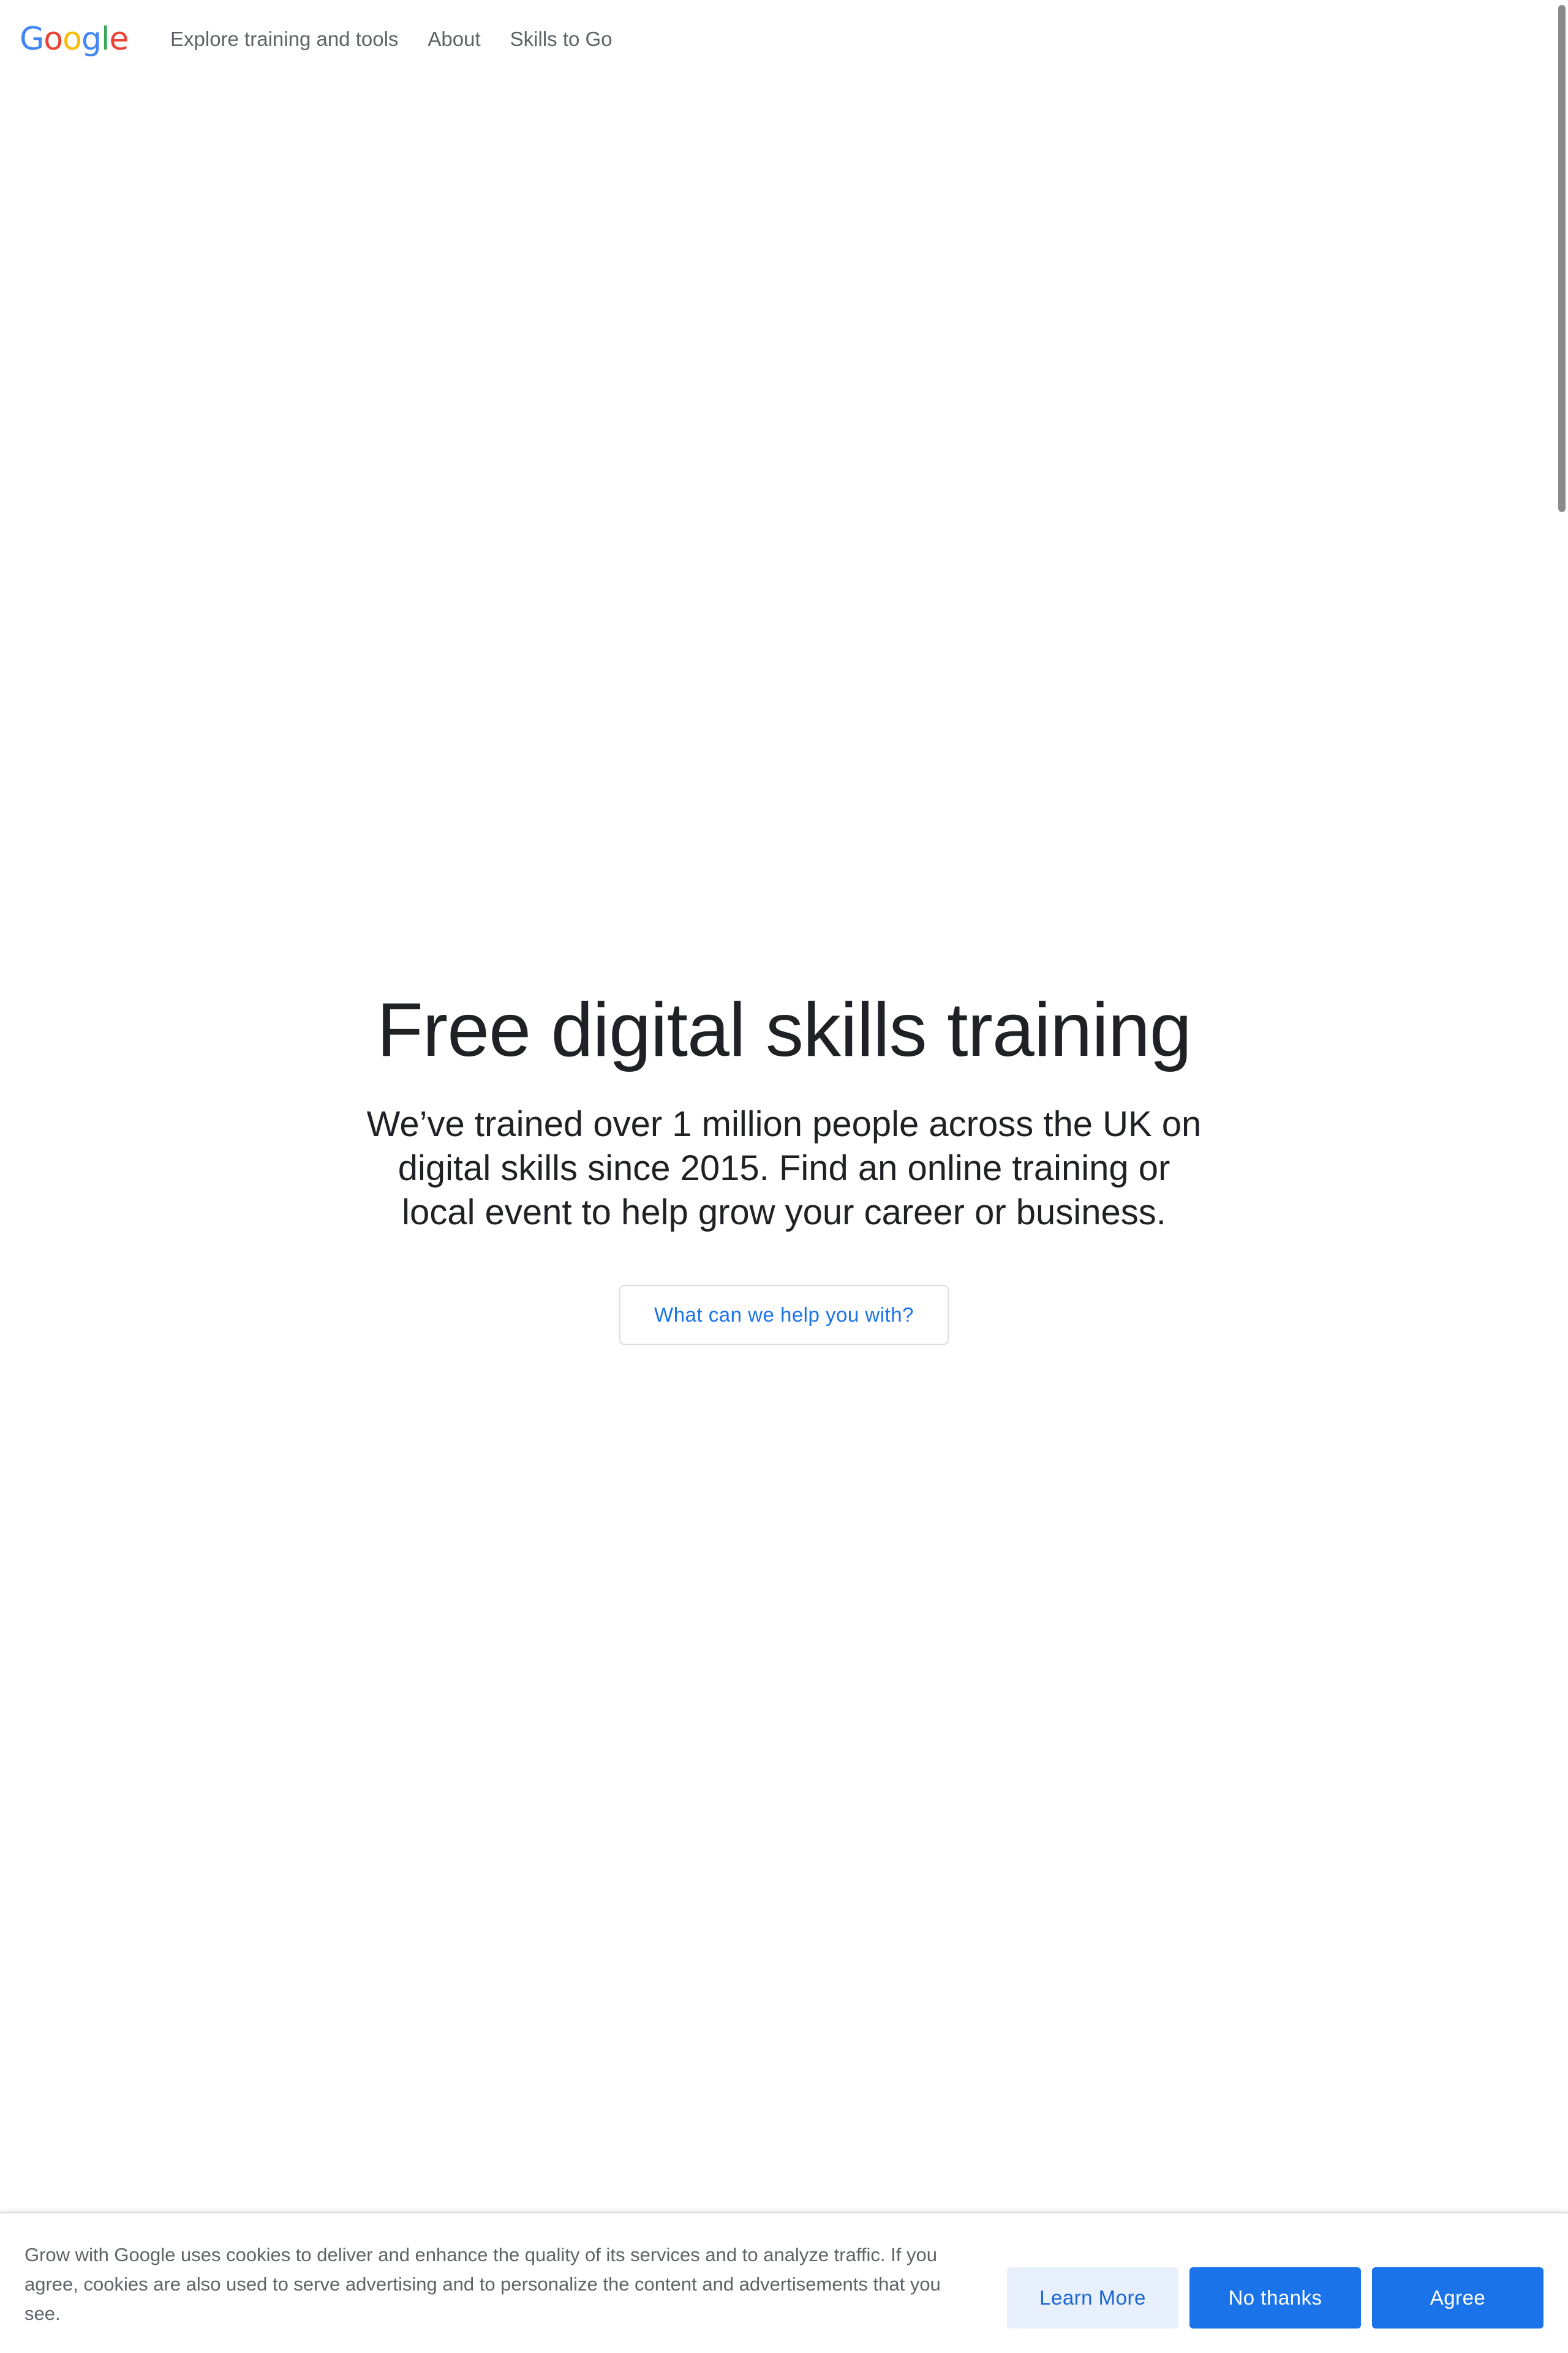  What do you see at coordinates (784, 1315) in the screenshot?
I see `help-cta-button: What can we help you with?` at bounding box center [784, 1315].